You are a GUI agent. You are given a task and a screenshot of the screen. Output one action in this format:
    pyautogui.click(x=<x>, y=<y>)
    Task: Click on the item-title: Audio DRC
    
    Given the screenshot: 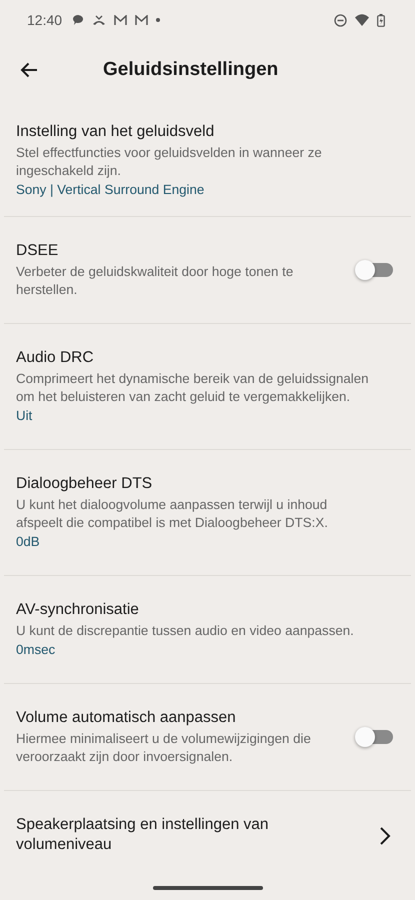 What is the action you would take?
    pyautogui.click(x=55, y=358)
    